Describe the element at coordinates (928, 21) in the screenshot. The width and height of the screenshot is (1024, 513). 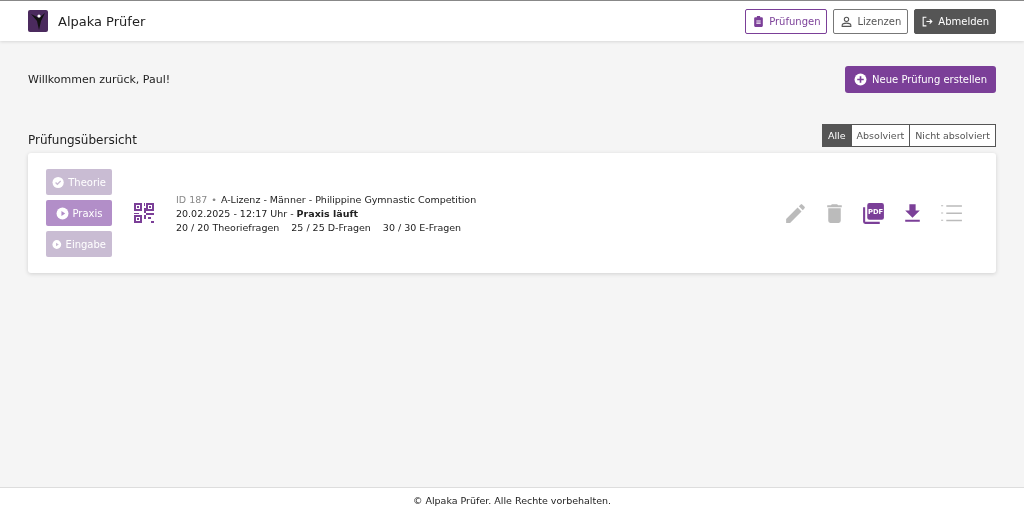
I see `logout-icon` at that location.